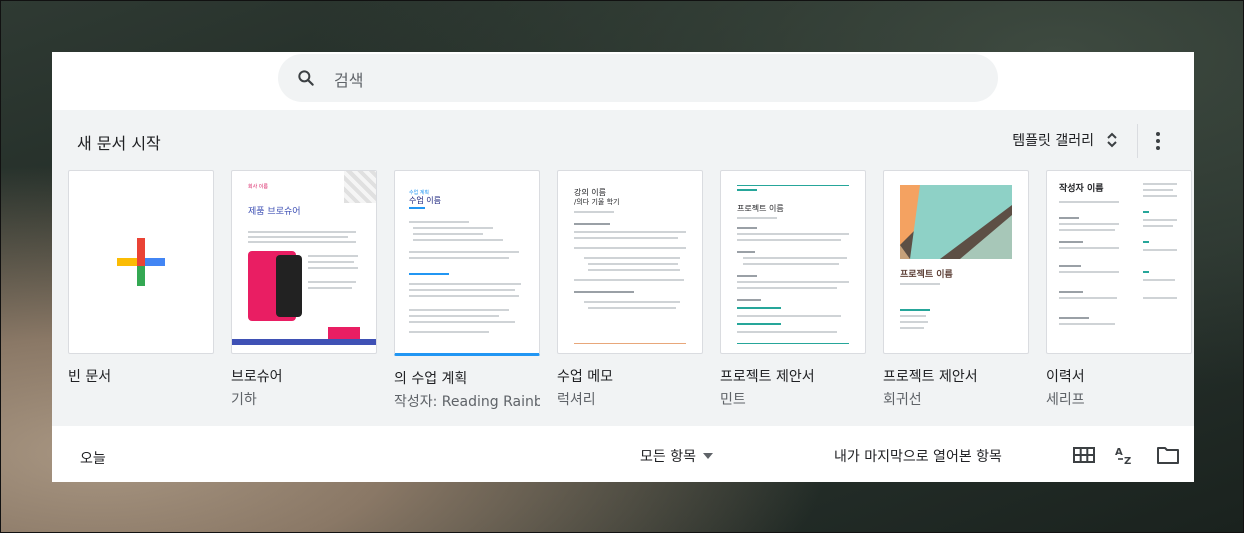 This screenshot has width=1244, height=533. I want to click on thumb-title: 수업 이름, so click(425, 200).